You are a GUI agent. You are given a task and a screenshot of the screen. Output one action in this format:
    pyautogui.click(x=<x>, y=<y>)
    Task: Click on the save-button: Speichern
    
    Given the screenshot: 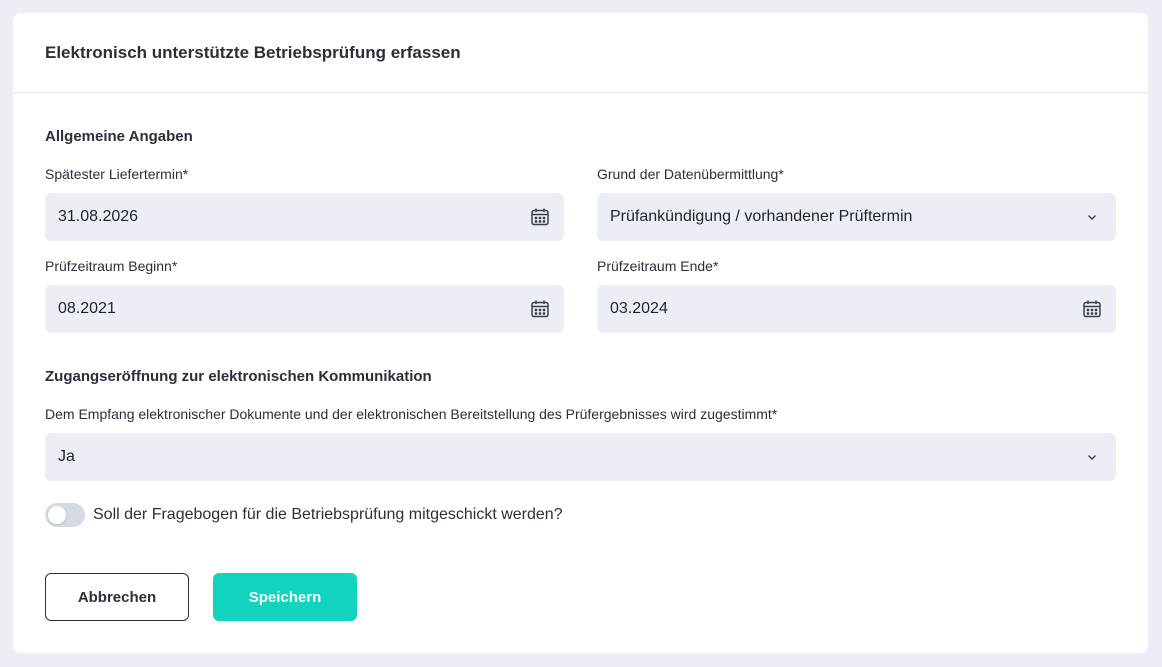 What is the action you would take?
    pyautogui.click(x=285, y=597)
    